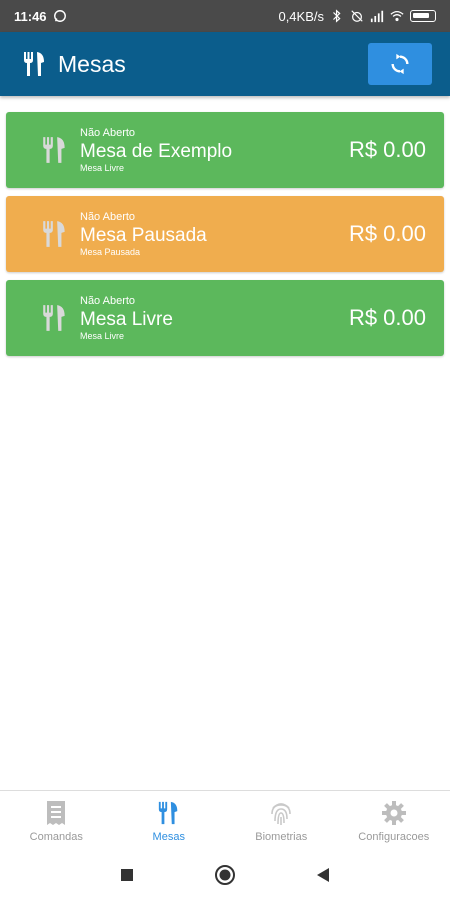 The image size is (450, 900). I want to click on app-bar: Mesas, so click(225, 64).